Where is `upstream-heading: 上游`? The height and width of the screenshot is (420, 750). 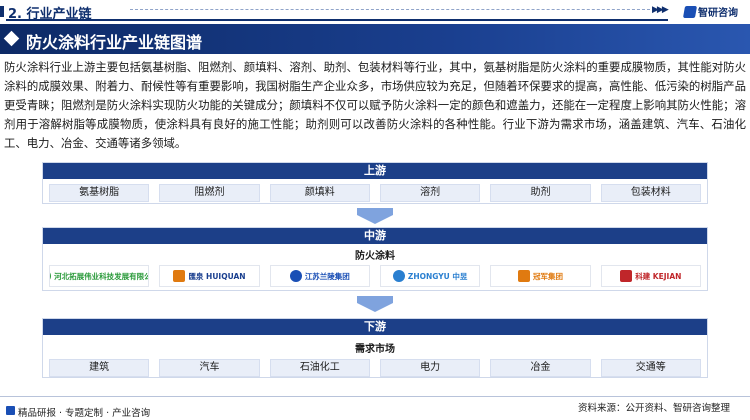
upstream-heading: 上游 is located at coordinates (375, 171).